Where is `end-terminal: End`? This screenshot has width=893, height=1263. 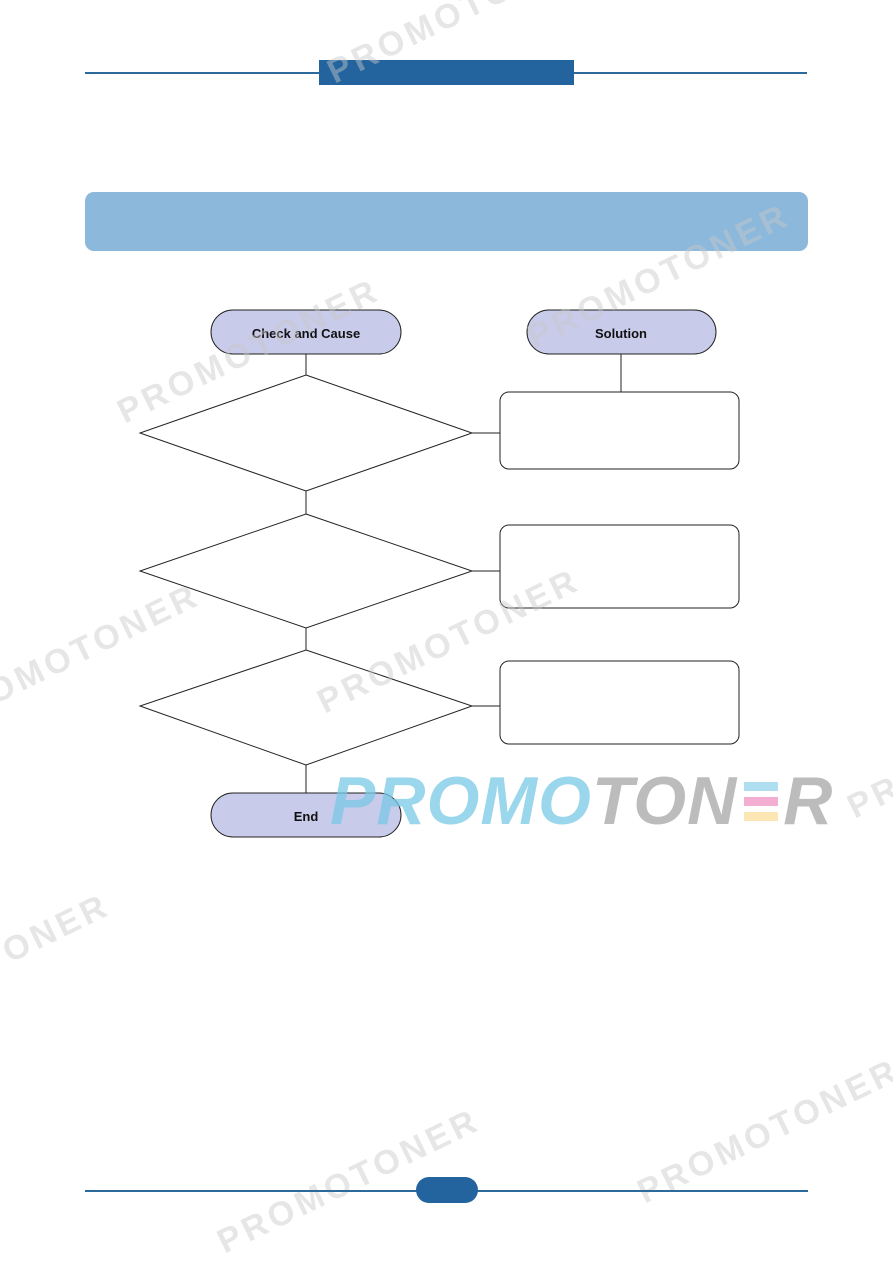
end-terminal: End is located at coordinates (306, 815).